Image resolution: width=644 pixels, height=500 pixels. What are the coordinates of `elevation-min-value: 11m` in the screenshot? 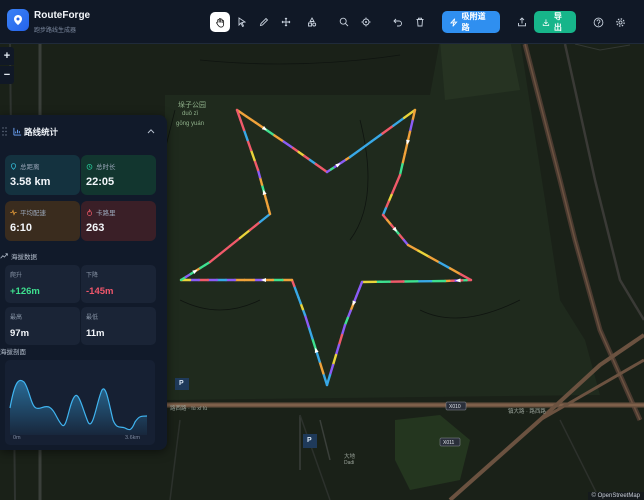 It's located at (95, 333).